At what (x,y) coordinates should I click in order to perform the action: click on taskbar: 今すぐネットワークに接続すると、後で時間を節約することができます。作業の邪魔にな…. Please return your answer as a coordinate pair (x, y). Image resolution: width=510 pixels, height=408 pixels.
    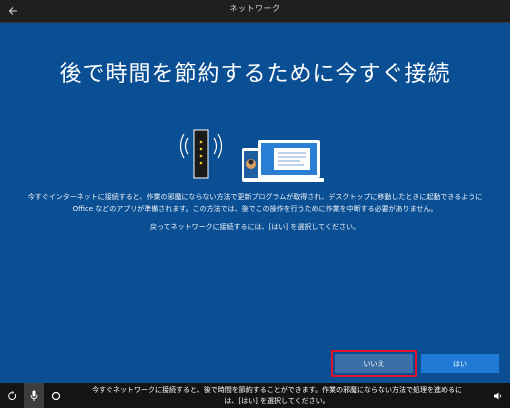
    Looking at the image, I should click on (255, 395).